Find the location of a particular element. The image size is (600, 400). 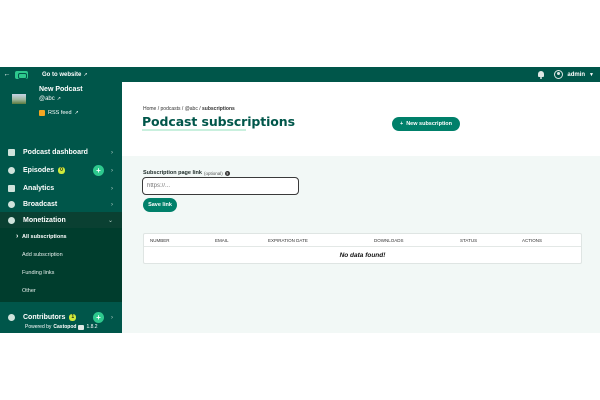

empty-state-message: No data found! is located at coordinates (362, 255).